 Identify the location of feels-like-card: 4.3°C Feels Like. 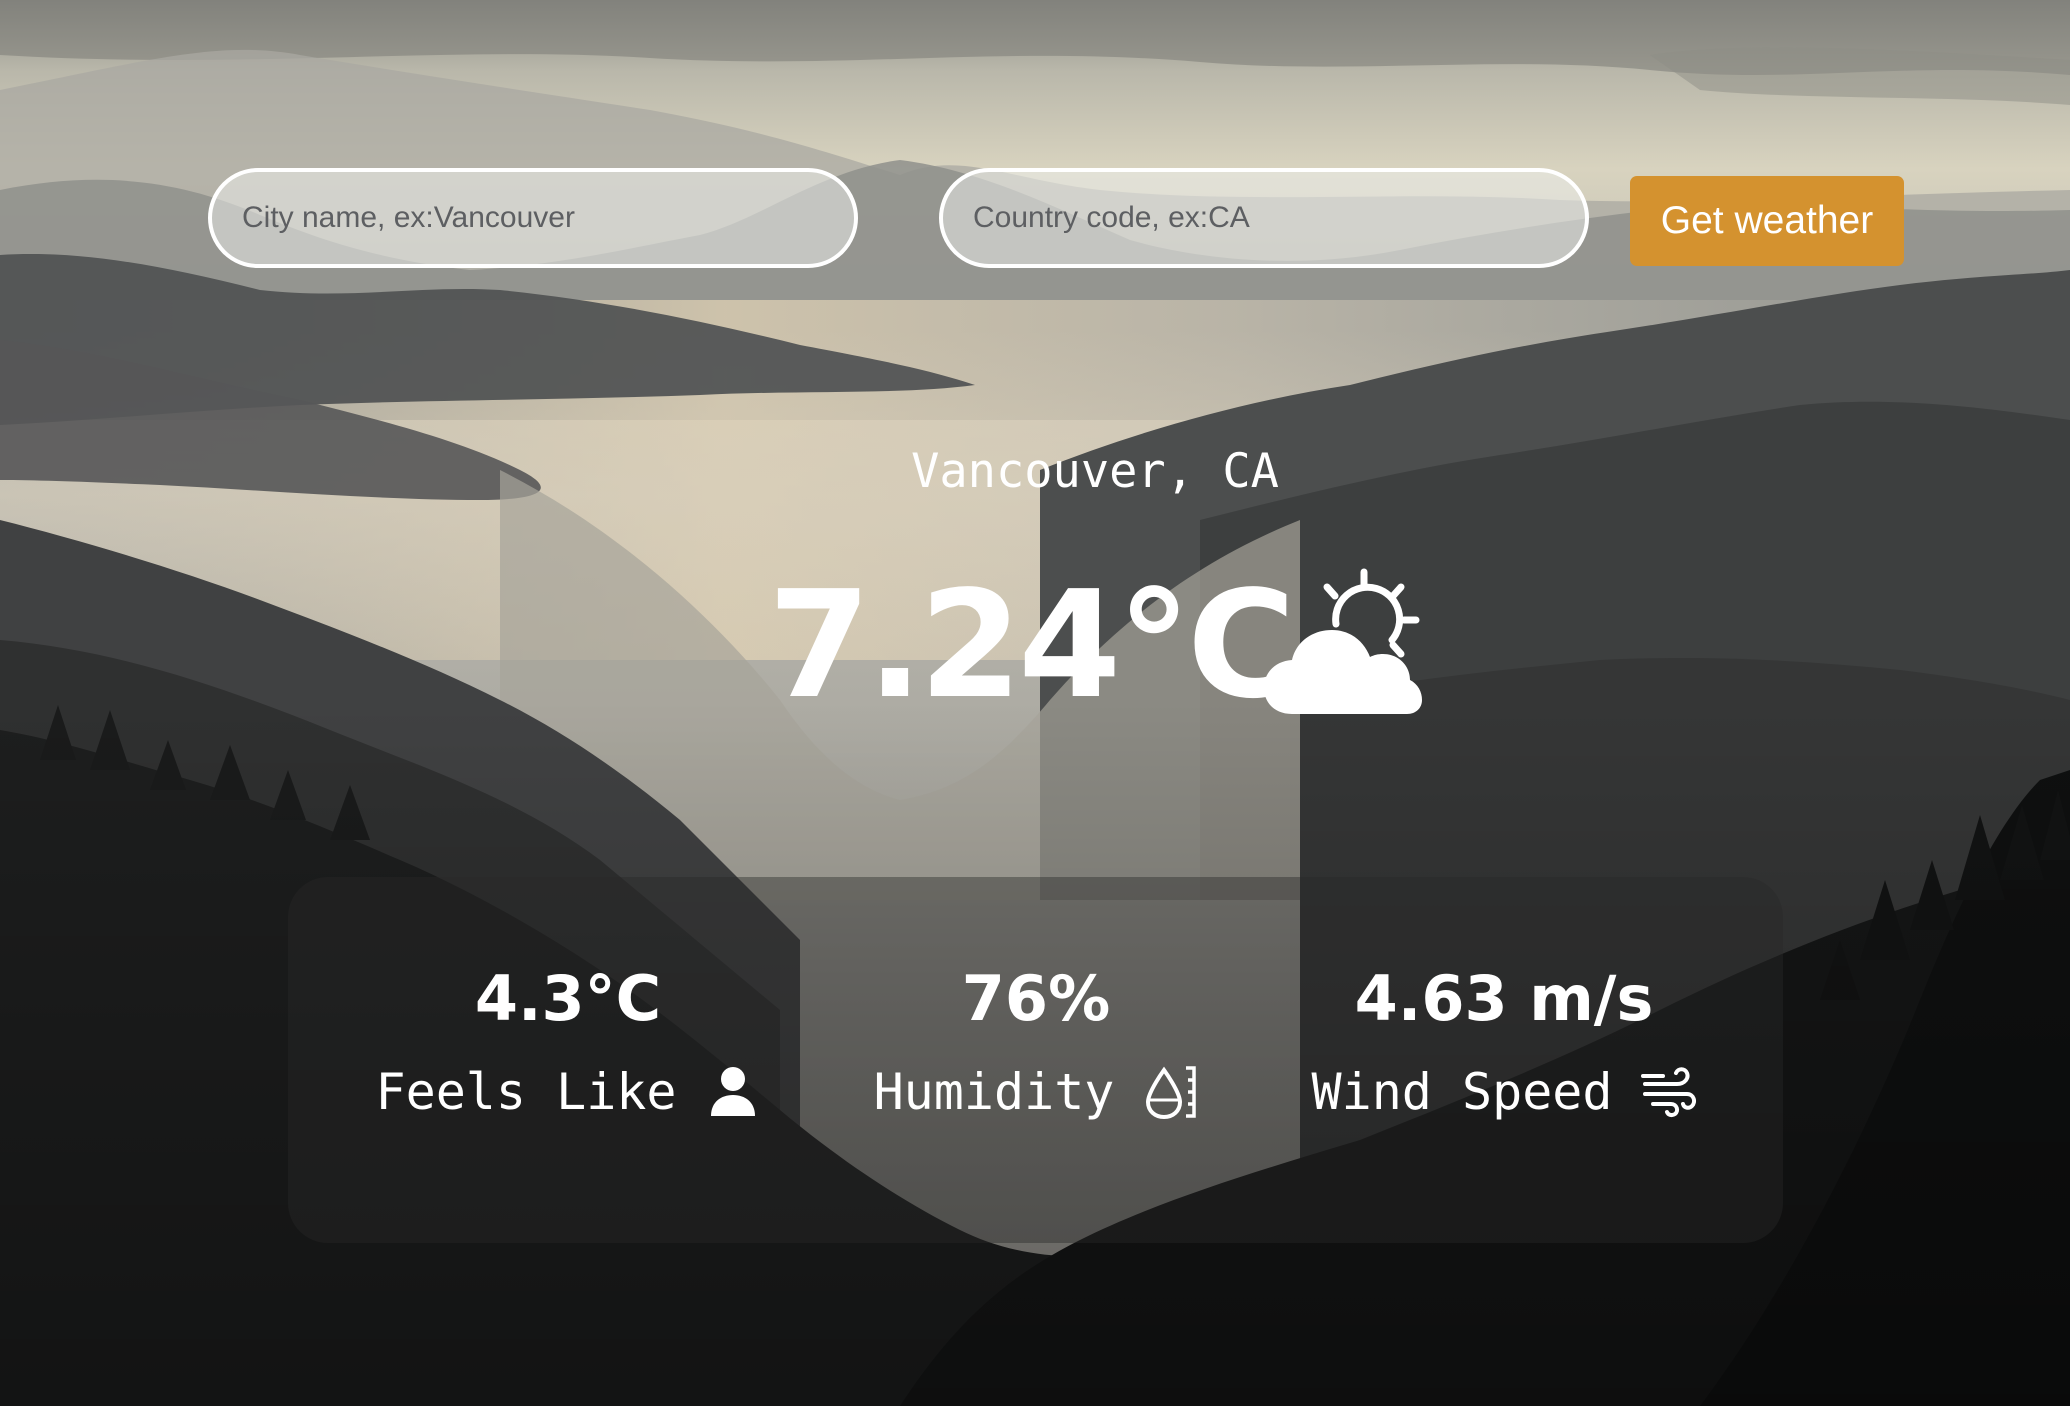
(568, 1060).